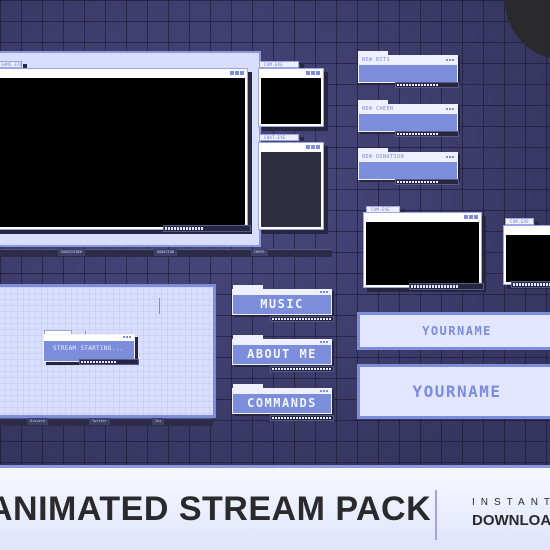  What do you see at coordinates (422, 253) in the screenshot?
I see `webcam-large-screen` at bounding box center [422, 253].